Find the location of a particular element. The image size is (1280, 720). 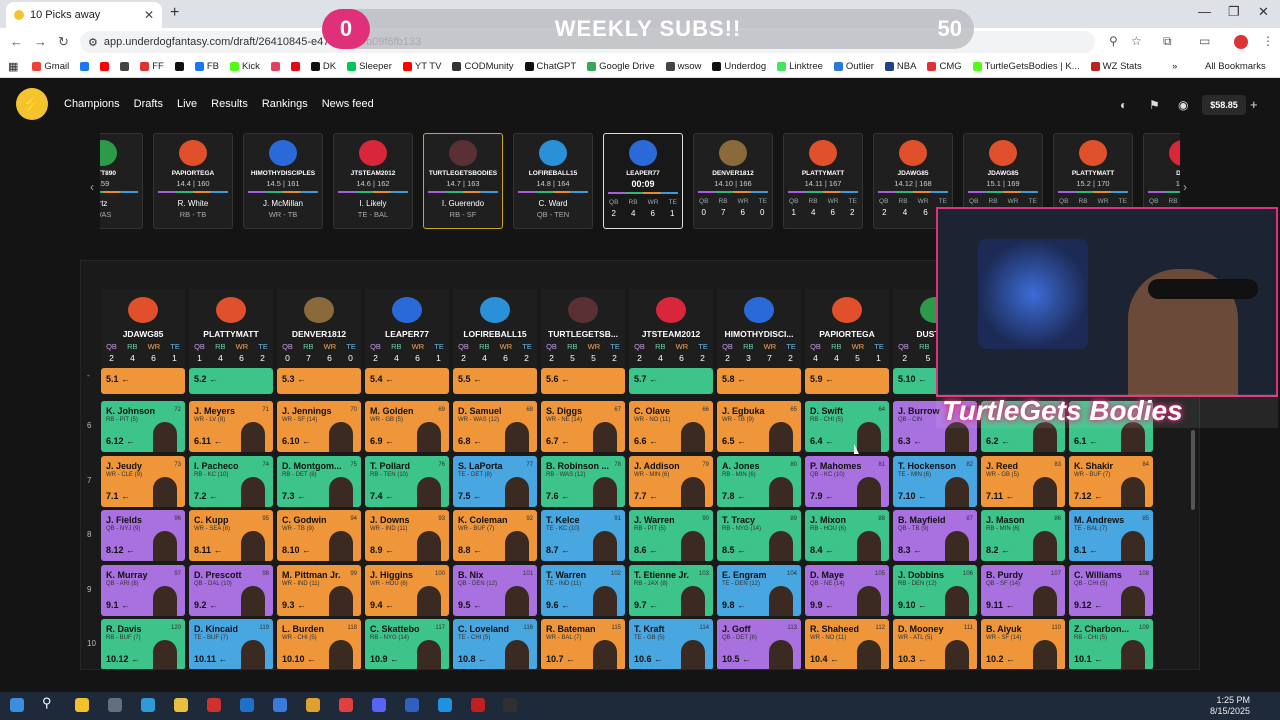

outlook-icon is located at coordinates (247, 705).